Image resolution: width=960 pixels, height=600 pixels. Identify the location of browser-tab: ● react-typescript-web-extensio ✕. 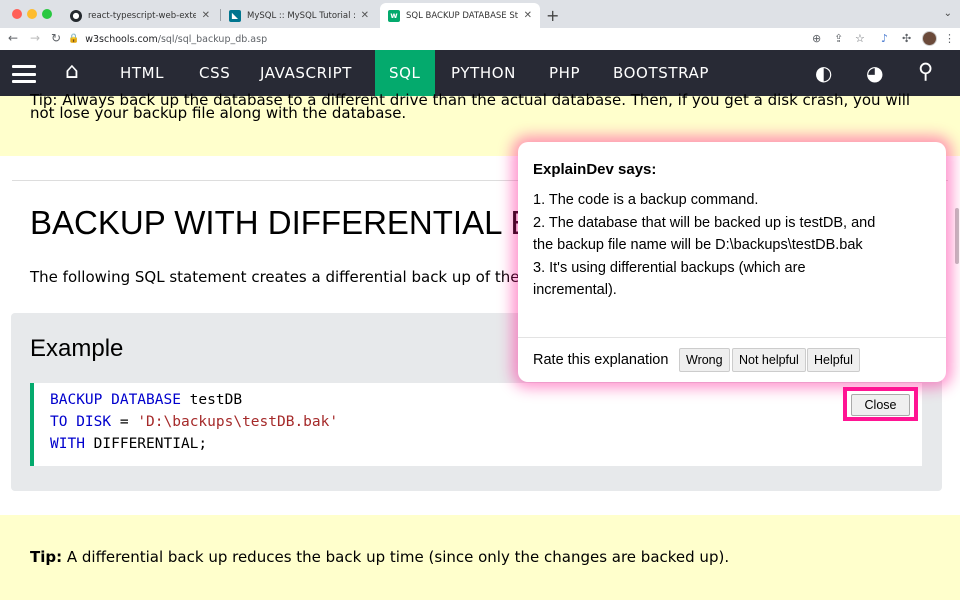
(140, 15).